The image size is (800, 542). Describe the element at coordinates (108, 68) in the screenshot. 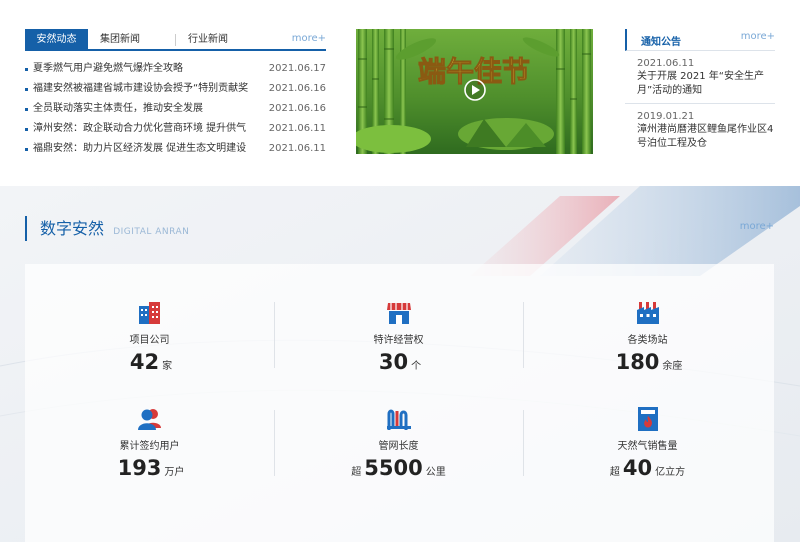

I see `news-title: 夏季燃气用户避免燃气爆炸全攻略` at that location.